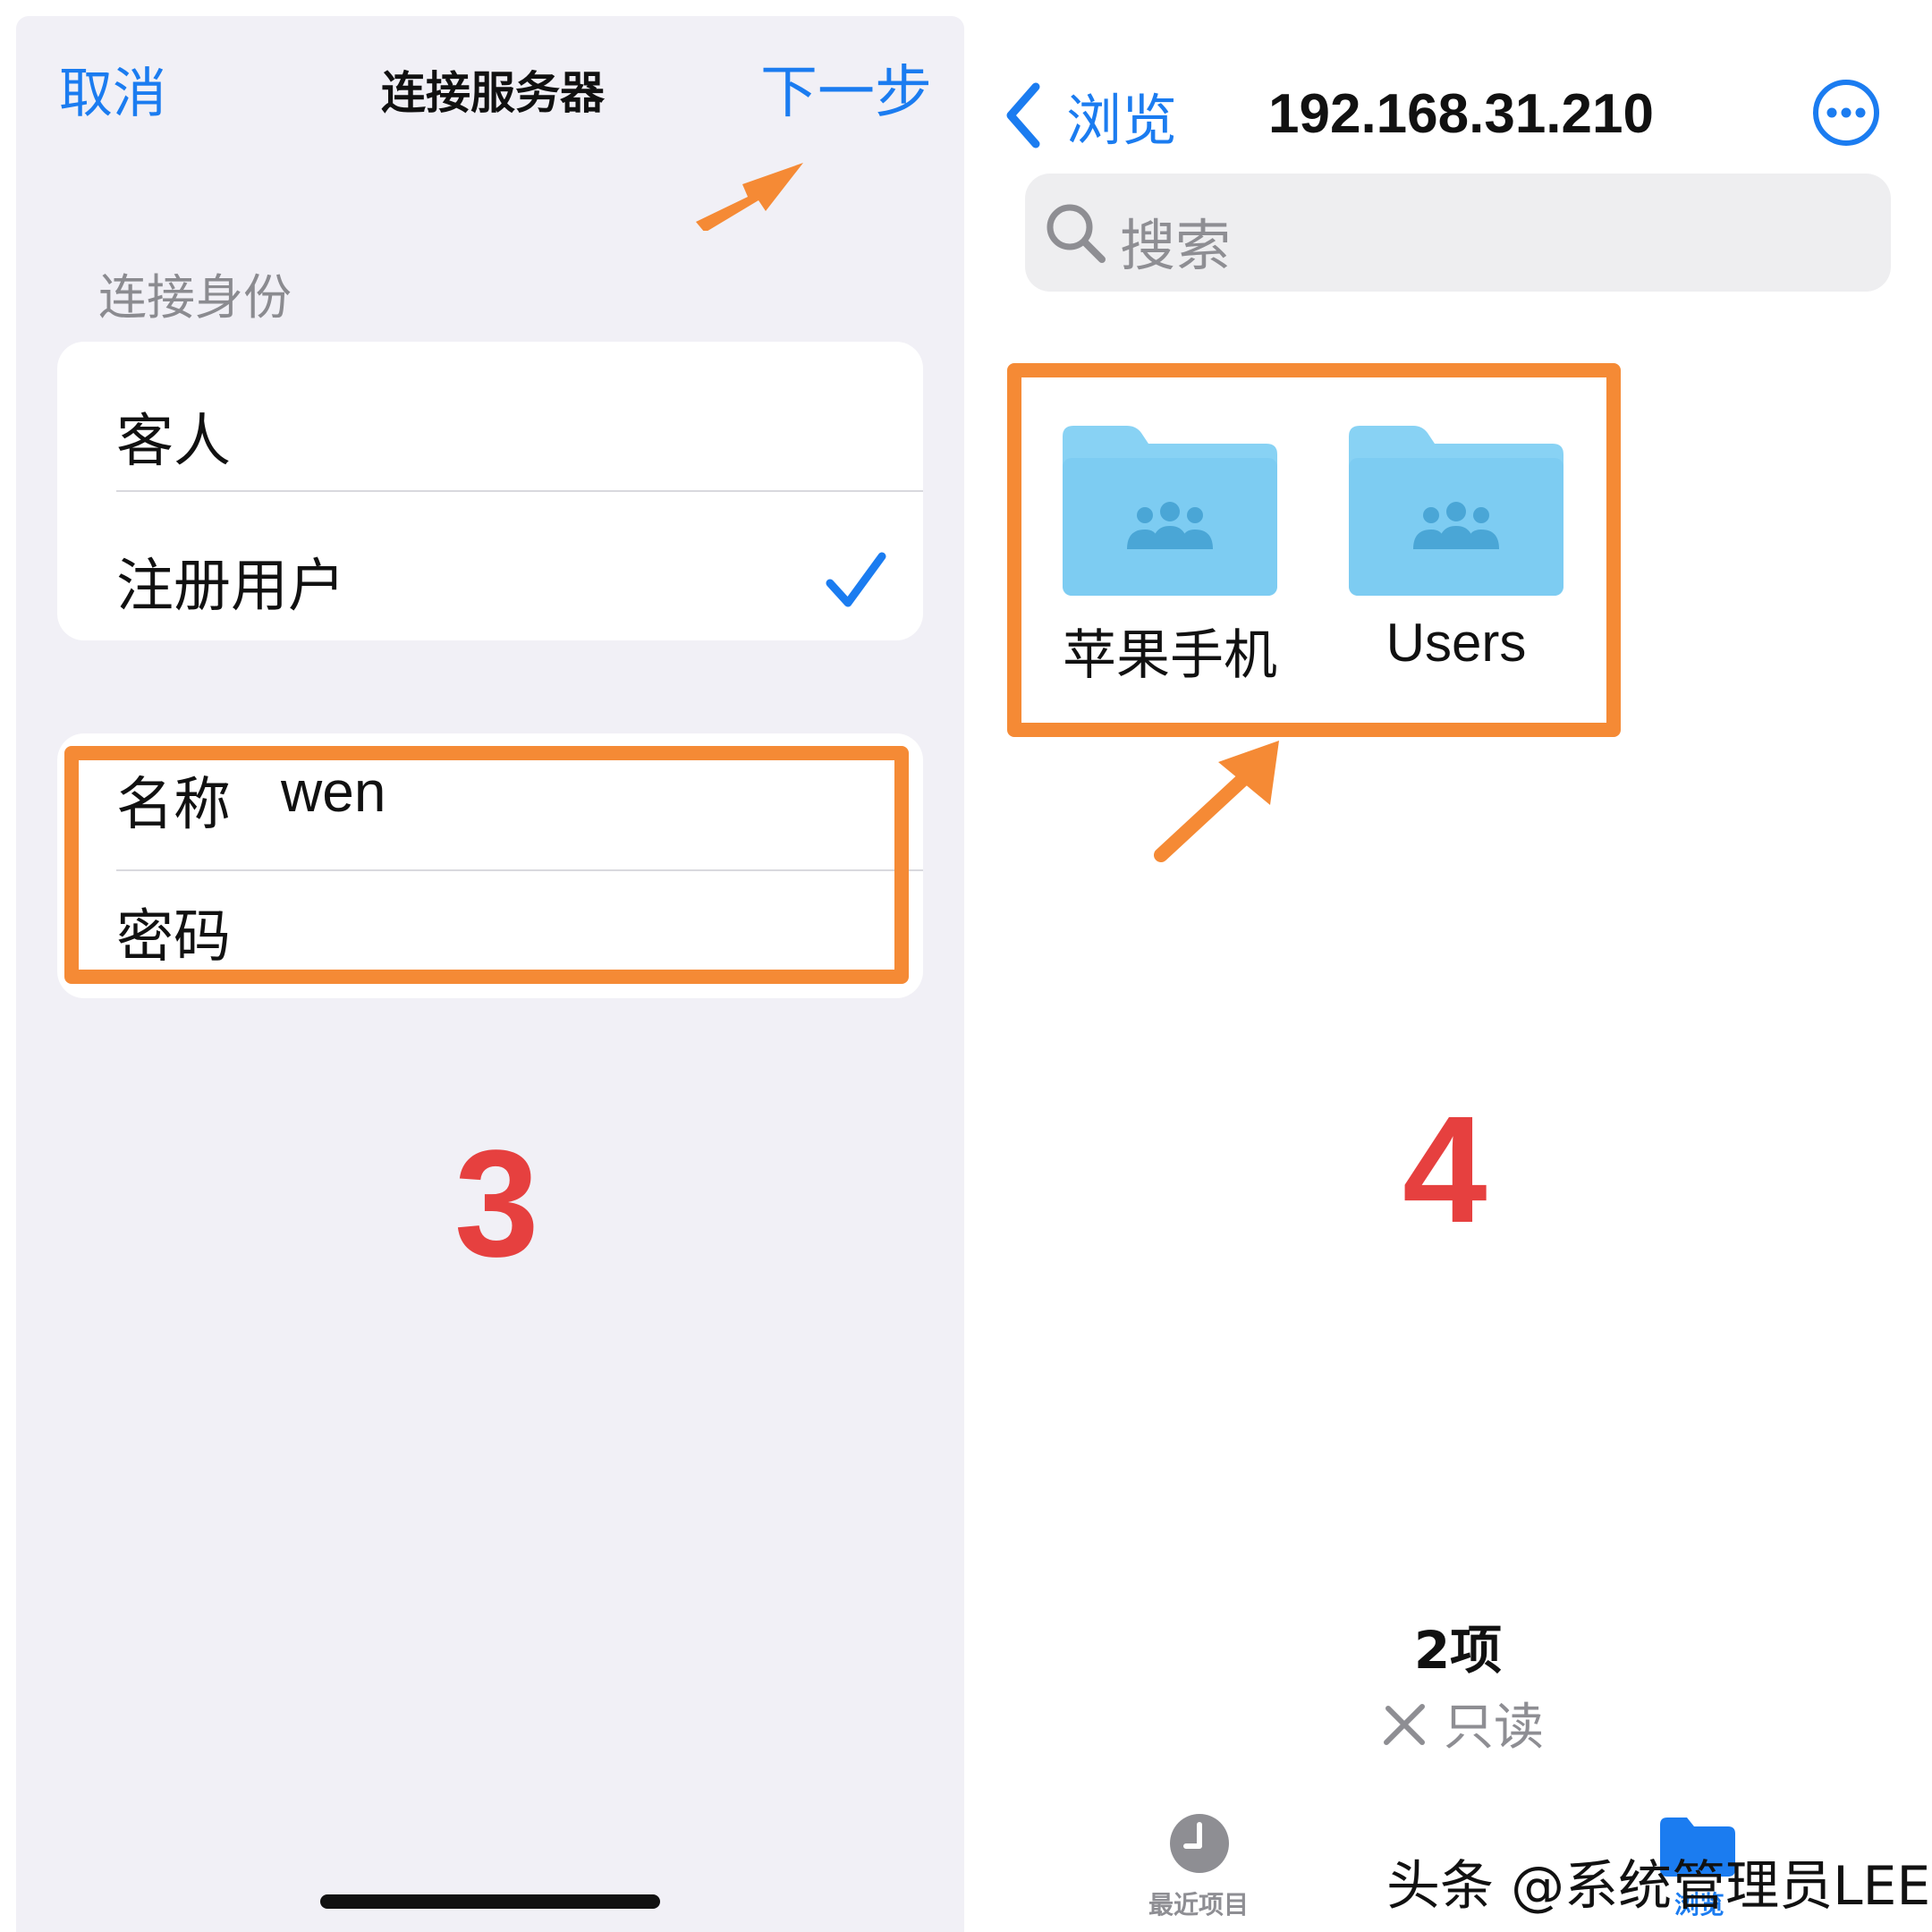 The image size is (1932, 1932). What do you see at coordinates (1458, 1650) in the screenshot?
I see `item-count: 2项` at bounding box center [1458, 1650].